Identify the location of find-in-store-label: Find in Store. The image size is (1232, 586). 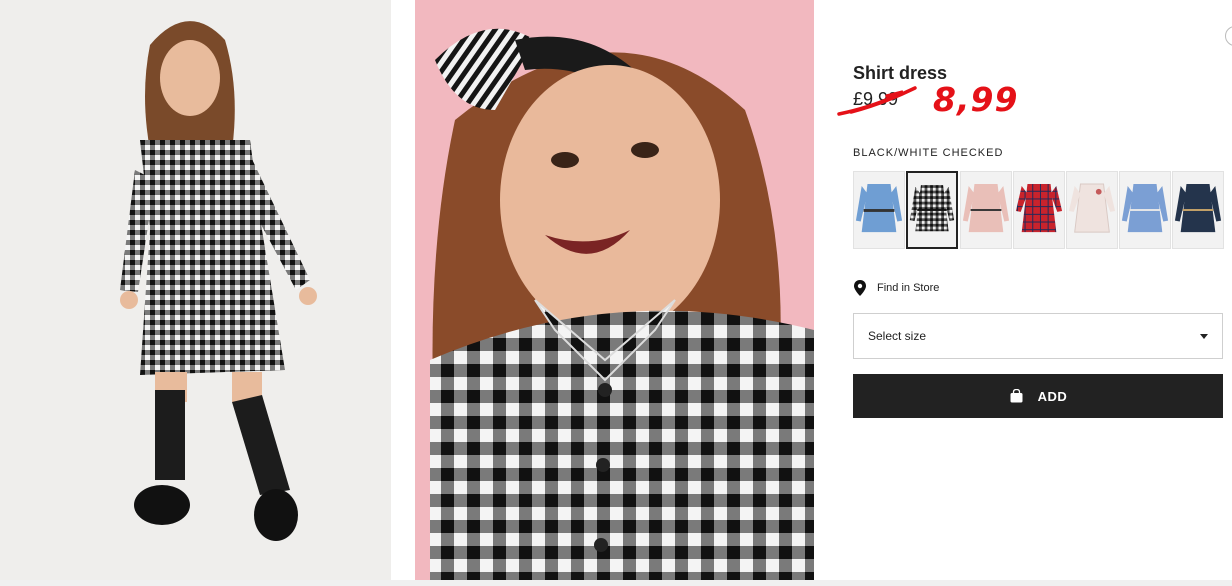
(908, 288).